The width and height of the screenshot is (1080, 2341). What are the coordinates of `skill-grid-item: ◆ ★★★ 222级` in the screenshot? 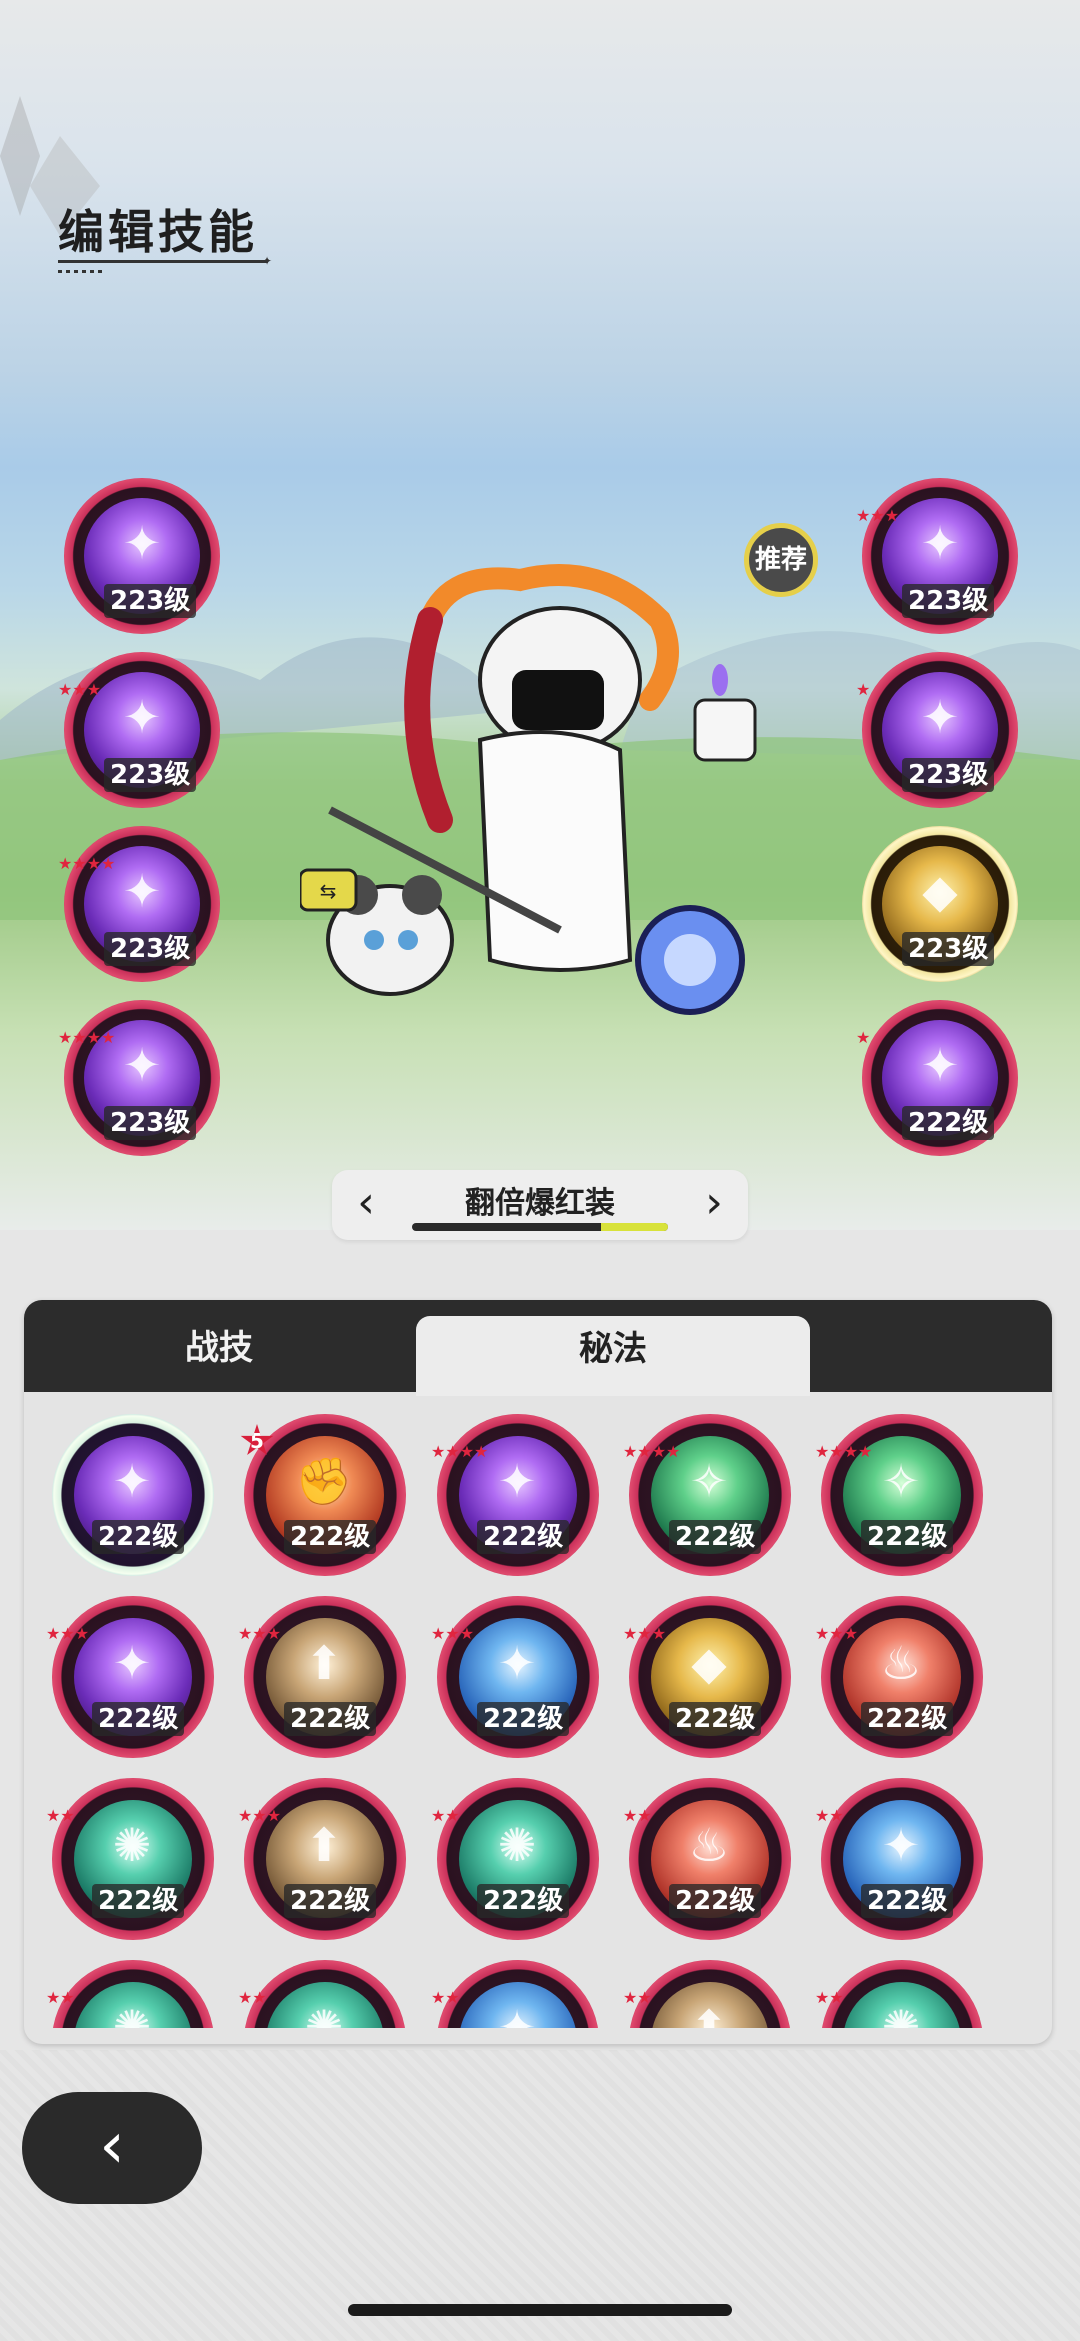 It's located at (707, 1677).